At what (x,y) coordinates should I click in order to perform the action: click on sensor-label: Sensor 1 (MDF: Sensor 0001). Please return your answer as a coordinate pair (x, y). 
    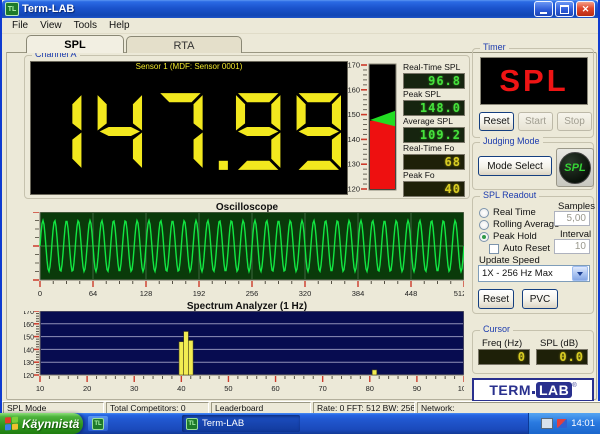
    Looking at the image, I should click on (189, 66).